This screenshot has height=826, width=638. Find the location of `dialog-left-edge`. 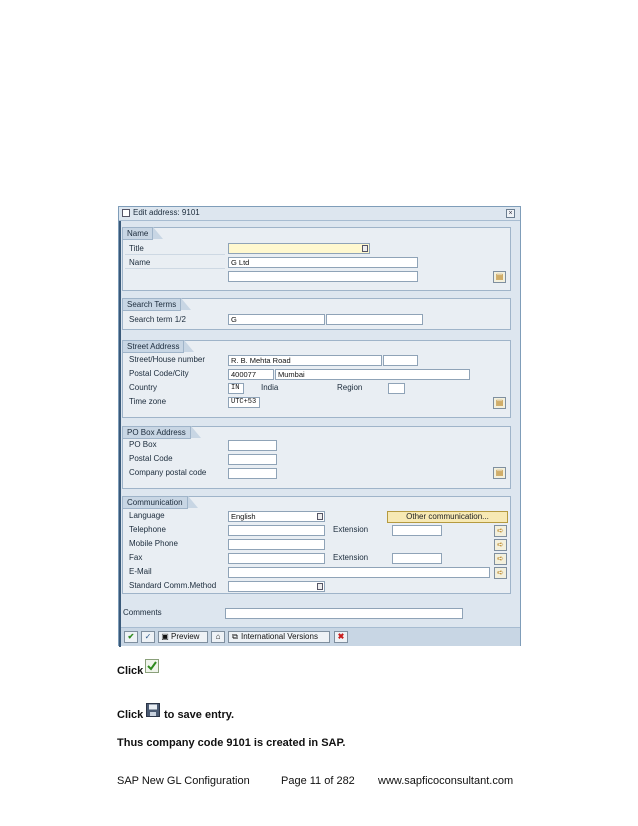

dialog-left-edge is located at coordinates (120, 427).